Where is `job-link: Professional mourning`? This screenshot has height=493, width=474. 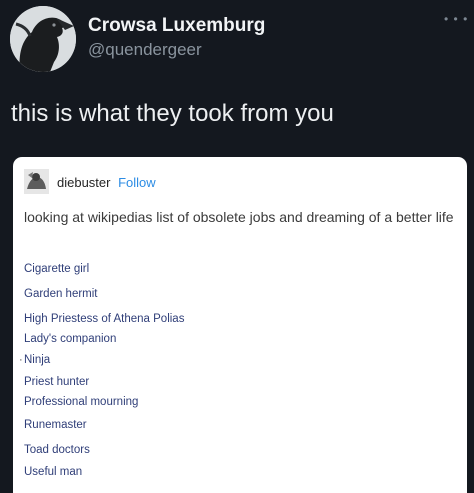 job-link: Professional mourning is located at coordinates (81, 402).